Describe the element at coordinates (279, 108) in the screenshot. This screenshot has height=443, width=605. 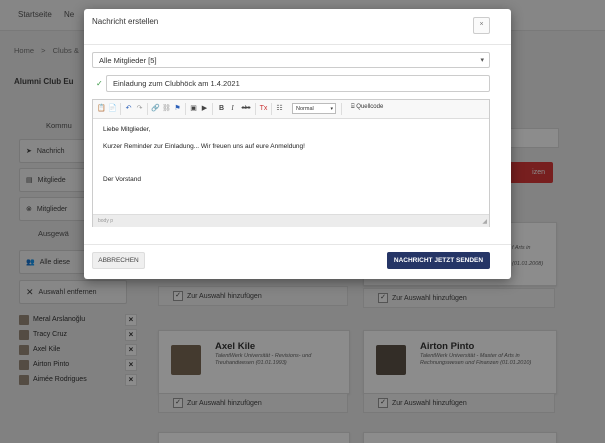
I see `numbered-list-icon: ☷` at that location.